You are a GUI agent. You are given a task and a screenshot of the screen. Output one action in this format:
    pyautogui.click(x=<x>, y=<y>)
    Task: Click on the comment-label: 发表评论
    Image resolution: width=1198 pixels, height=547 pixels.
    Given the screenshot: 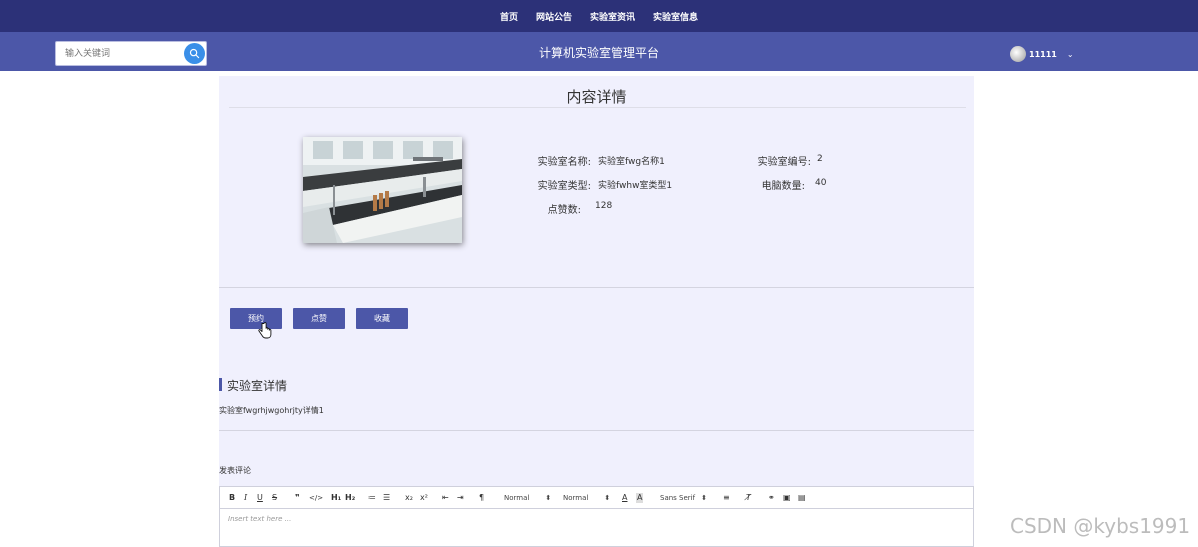 What is the action you would take?
    pyautogui.click(x=235, y=470)
    